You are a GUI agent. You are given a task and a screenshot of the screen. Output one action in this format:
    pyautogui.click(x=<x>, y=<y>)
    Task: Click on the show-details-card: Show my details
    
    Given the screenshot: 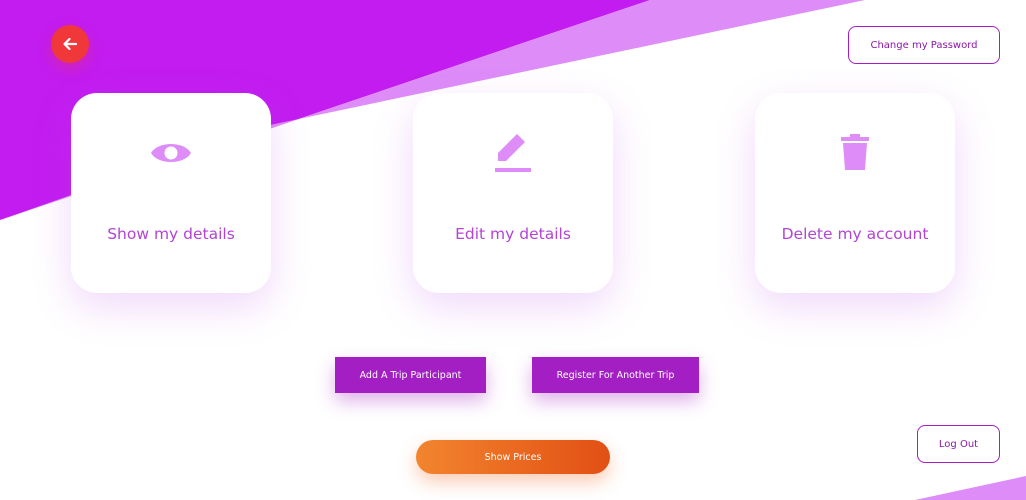 What is the action you would take?
    pyautogui.click(x=171, y=193)
    